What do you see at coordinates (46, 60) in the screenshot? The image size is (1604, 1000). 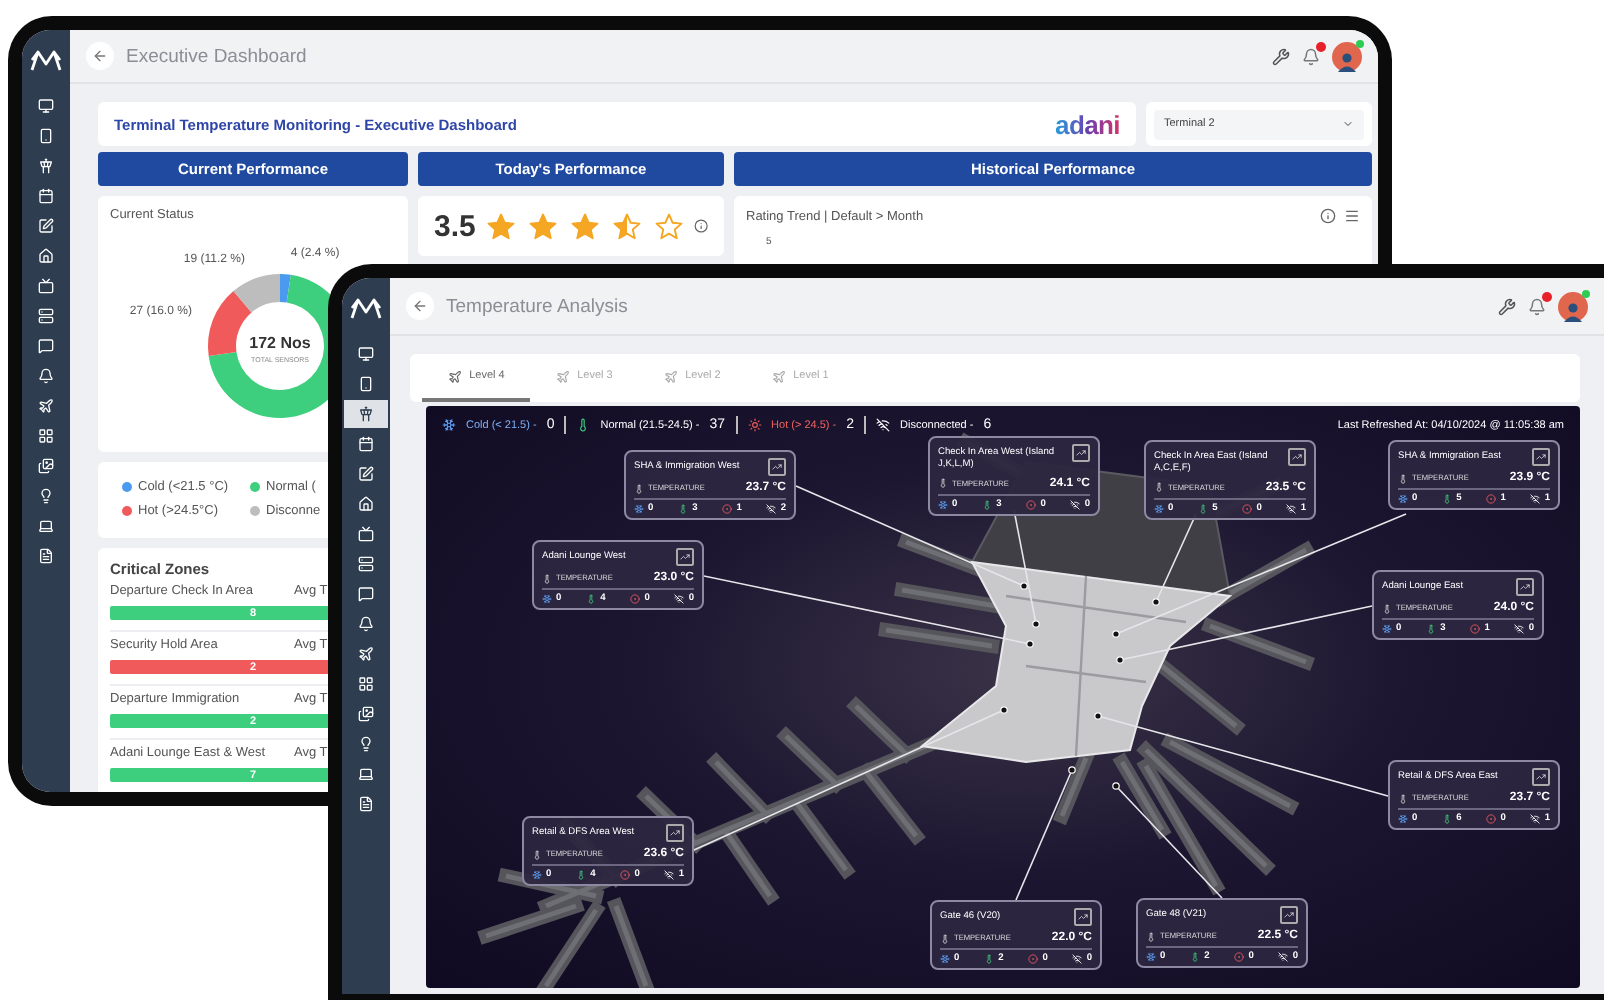 I see `logo-icon` at bounding box center [46, 60].